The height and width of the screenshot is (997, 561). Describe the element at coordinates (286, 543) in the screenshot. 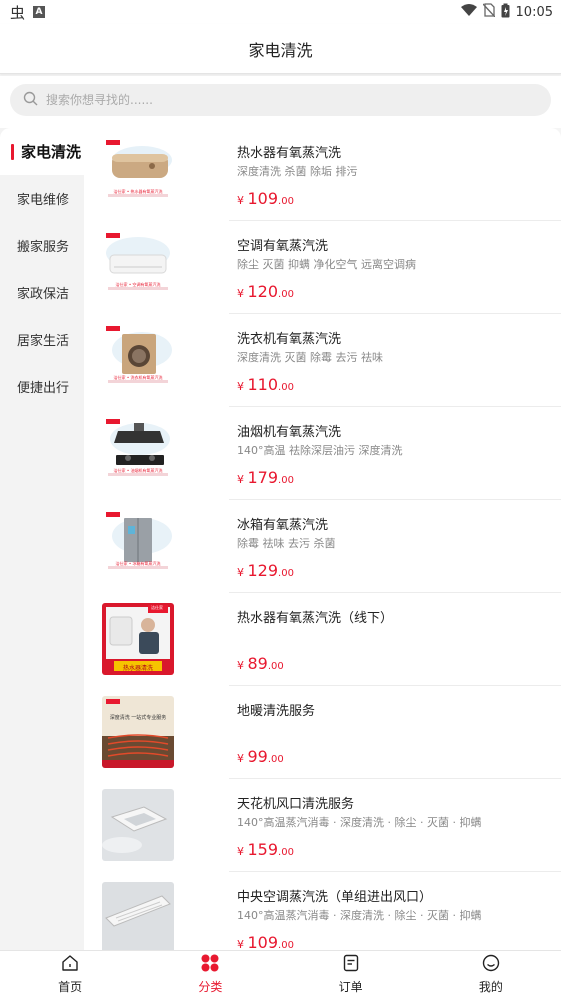

I see `product-description: 除霉 祛味 去污 杀菌` at that location.